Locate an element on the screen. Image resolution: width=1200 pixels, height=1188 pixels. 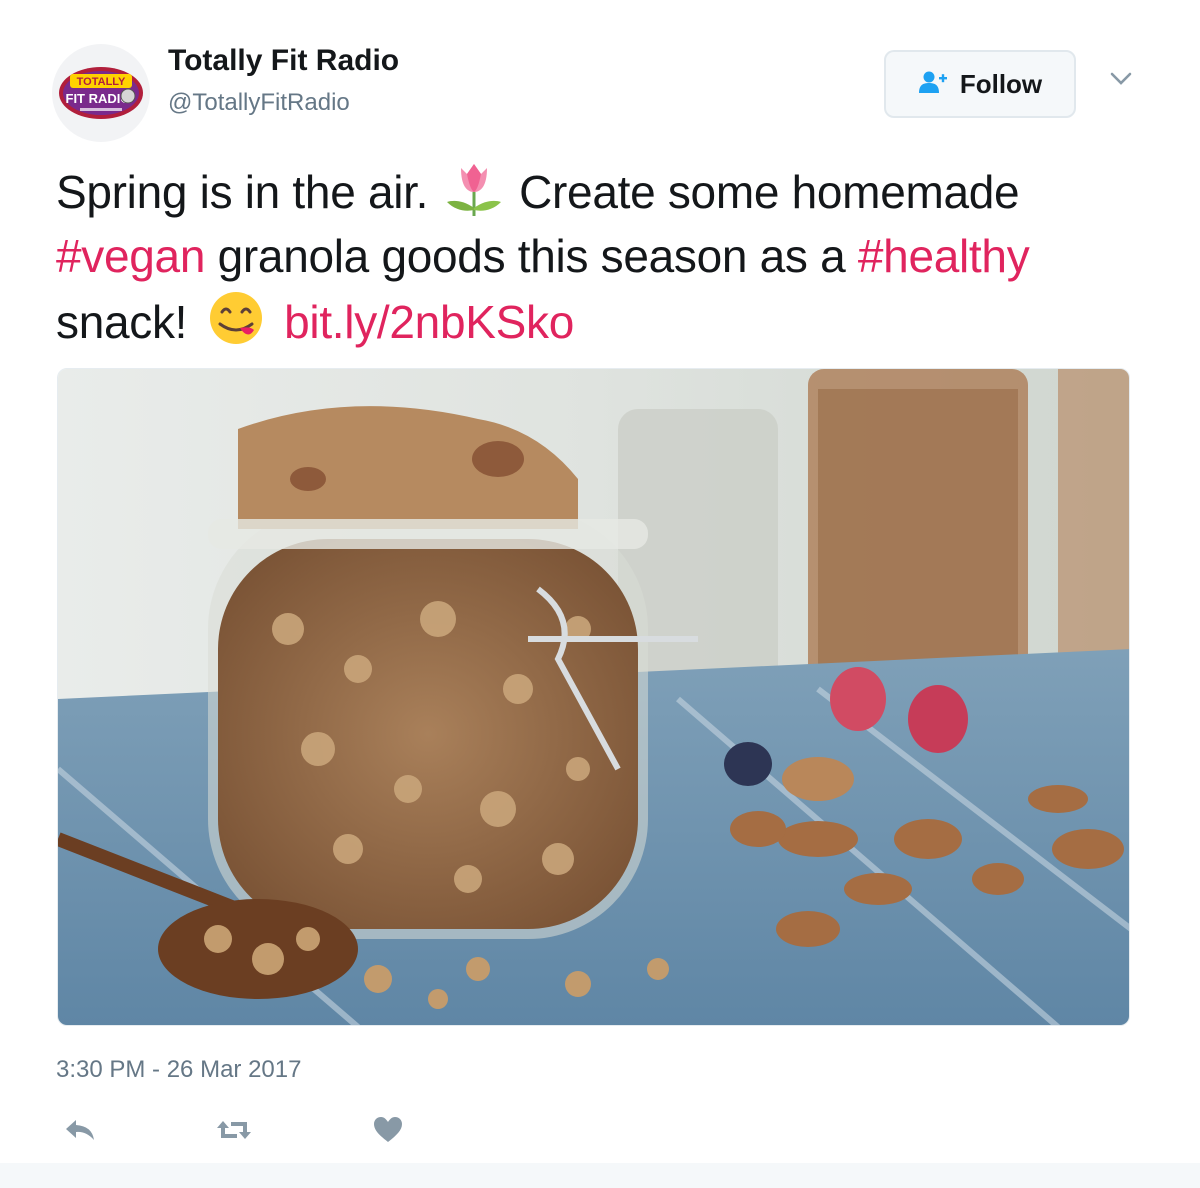
heart-icon is located at coordinates (388, 1132).